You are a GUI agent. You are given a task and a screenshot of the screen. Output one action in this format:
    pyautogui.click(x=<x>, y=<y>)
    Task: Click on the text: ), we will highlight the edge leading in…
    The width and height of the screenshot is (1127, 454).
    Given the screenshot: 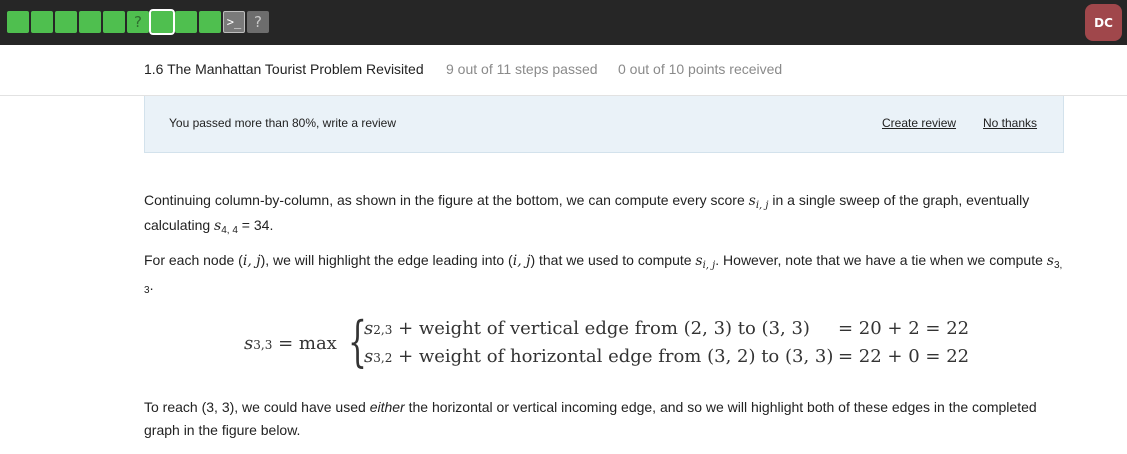 What is the action you would take?
    pyautogui.click(x=386, y=260)
    